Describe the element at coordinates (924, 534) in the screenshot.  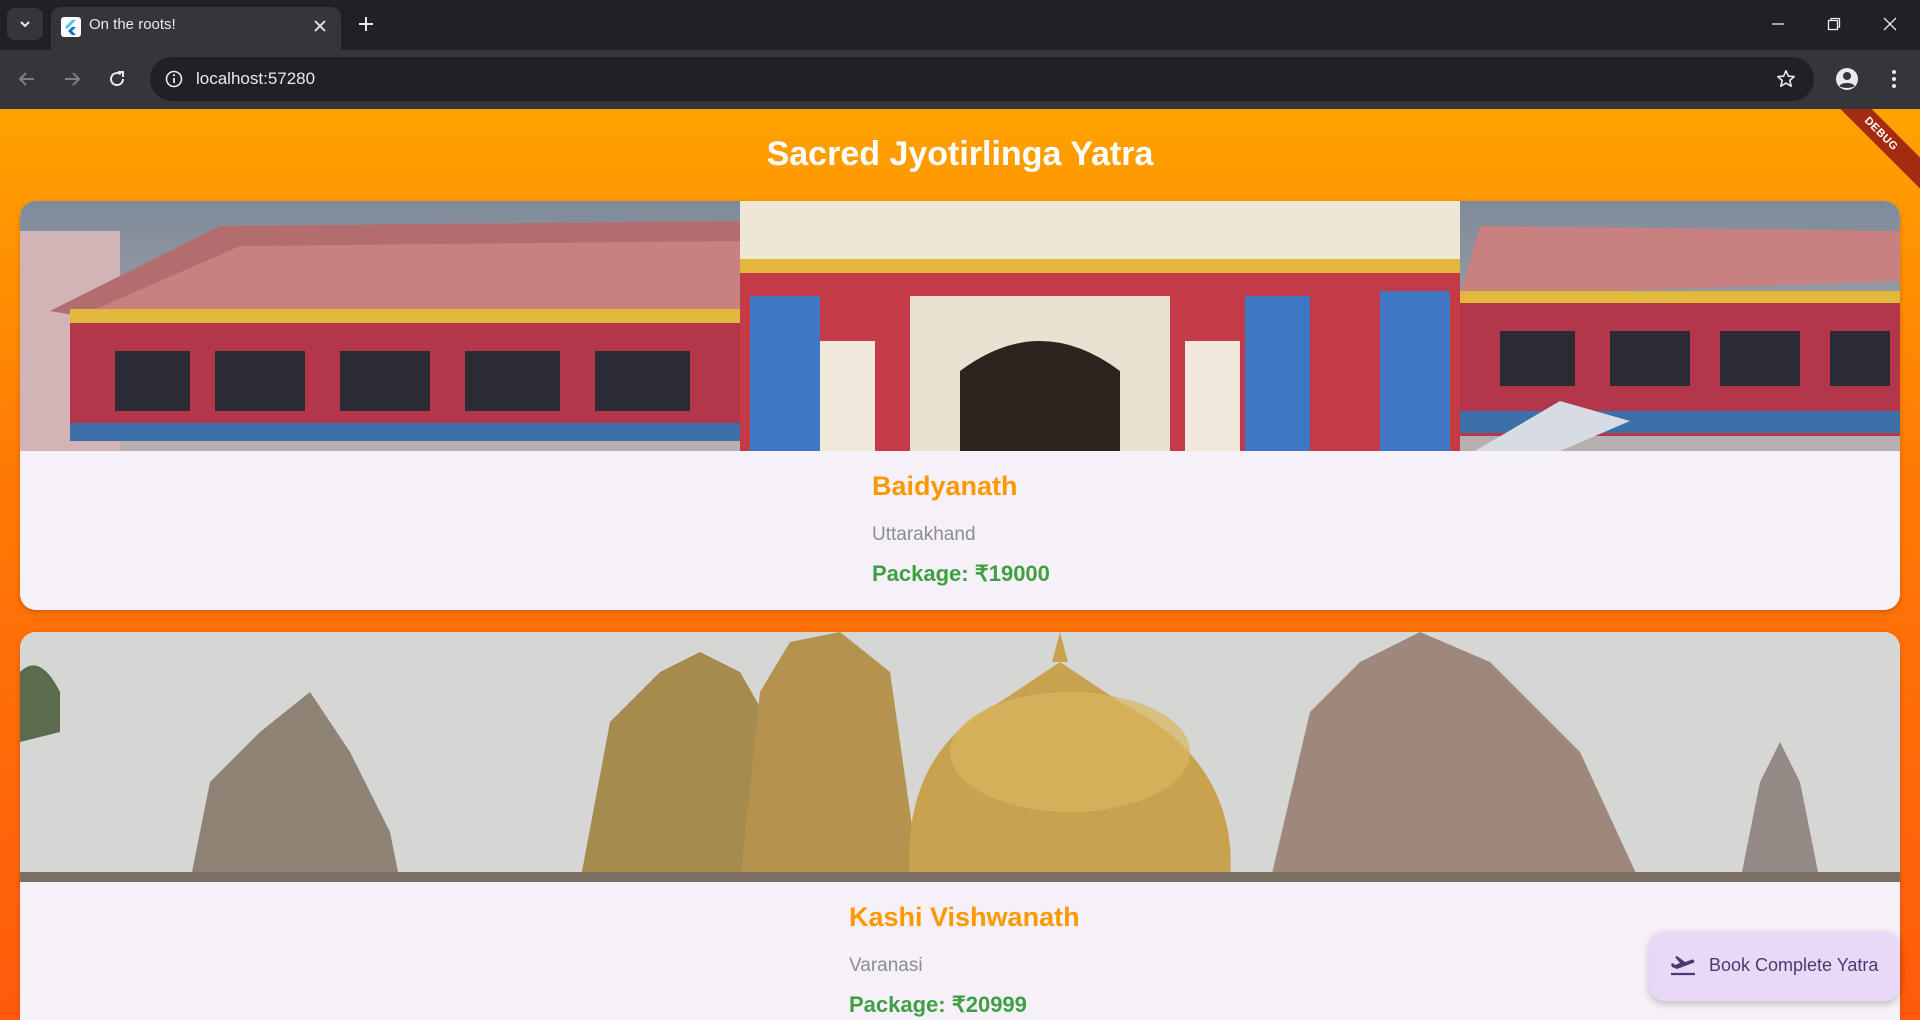
I see `temple-location: Uttarakhand` at that location.